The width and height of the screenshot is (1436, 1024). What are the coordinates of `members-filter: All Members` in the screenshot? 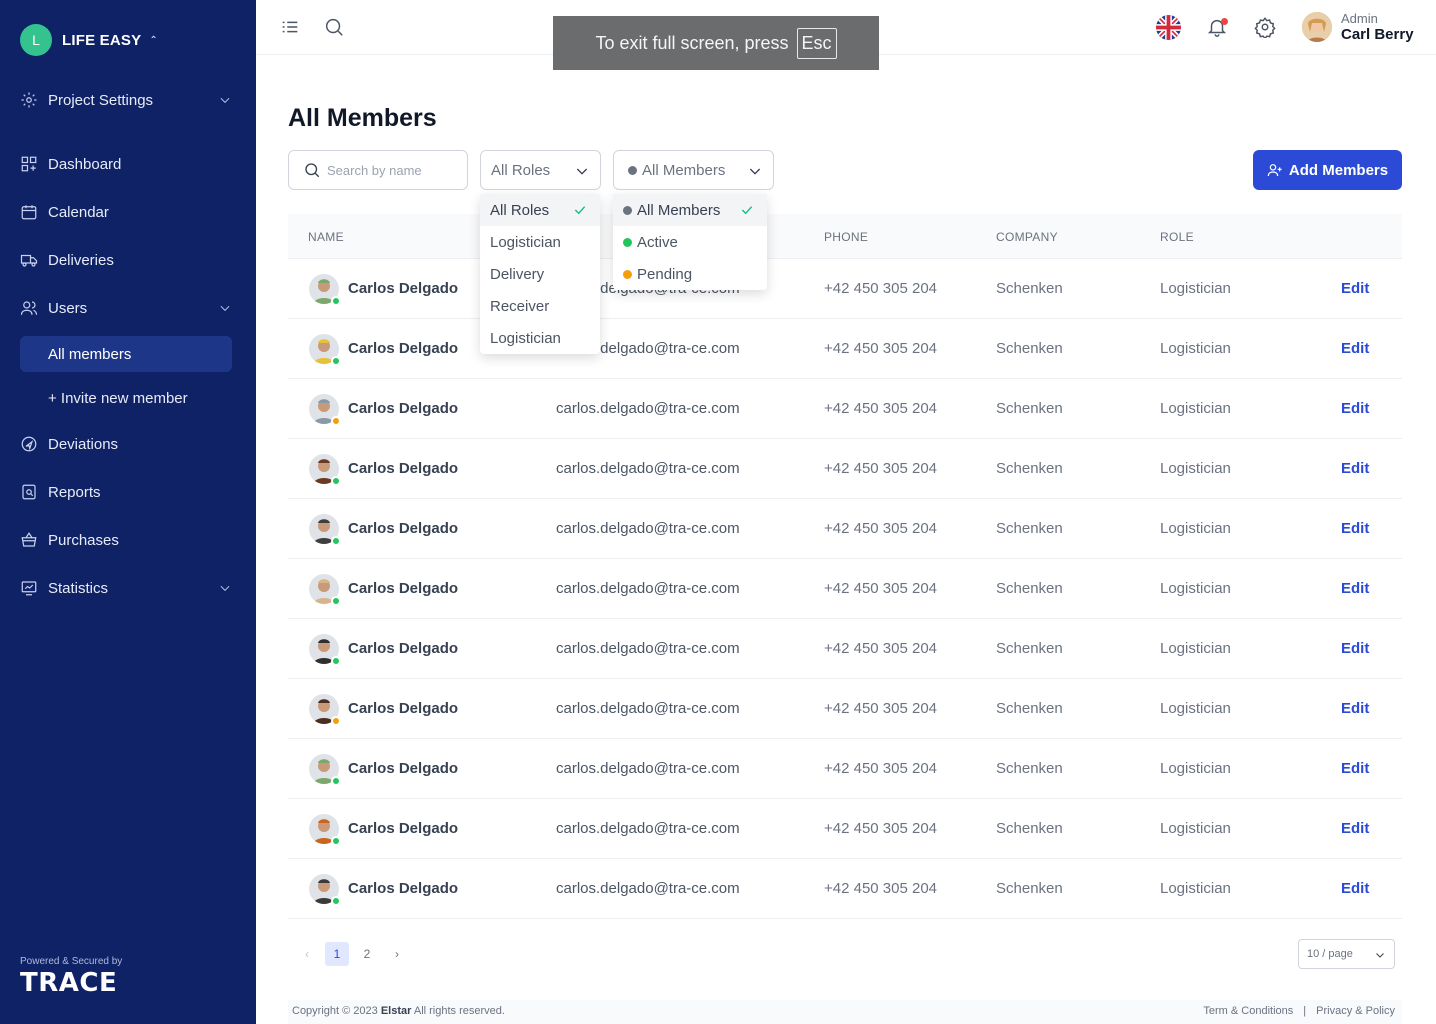 It's located at (693, 170).